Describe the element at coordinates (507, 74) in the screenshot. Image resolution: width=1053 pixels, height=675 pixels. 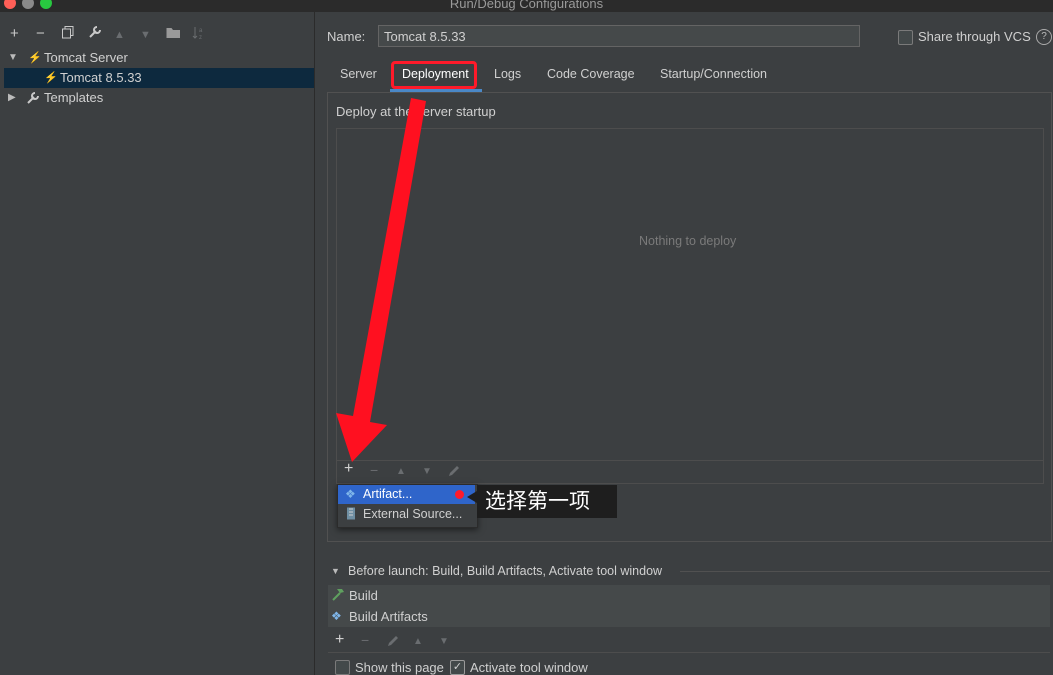
I see `tab-logs: Logs` at that location.